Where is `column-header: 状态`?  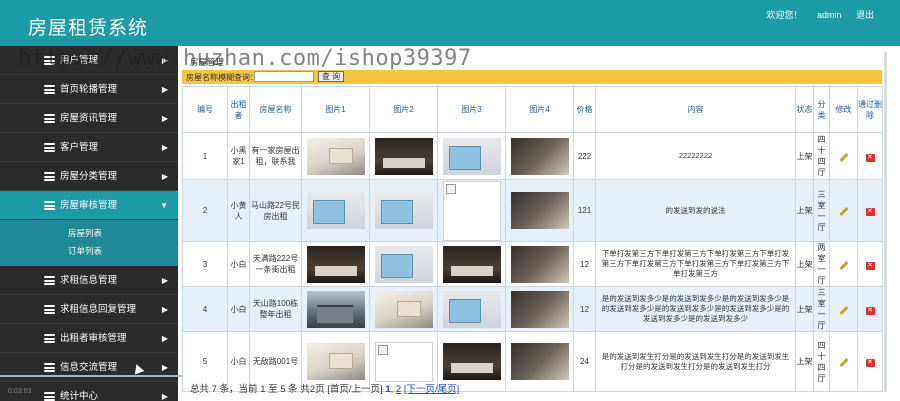 column-header: 状态 is located at coordinates (804, 109).